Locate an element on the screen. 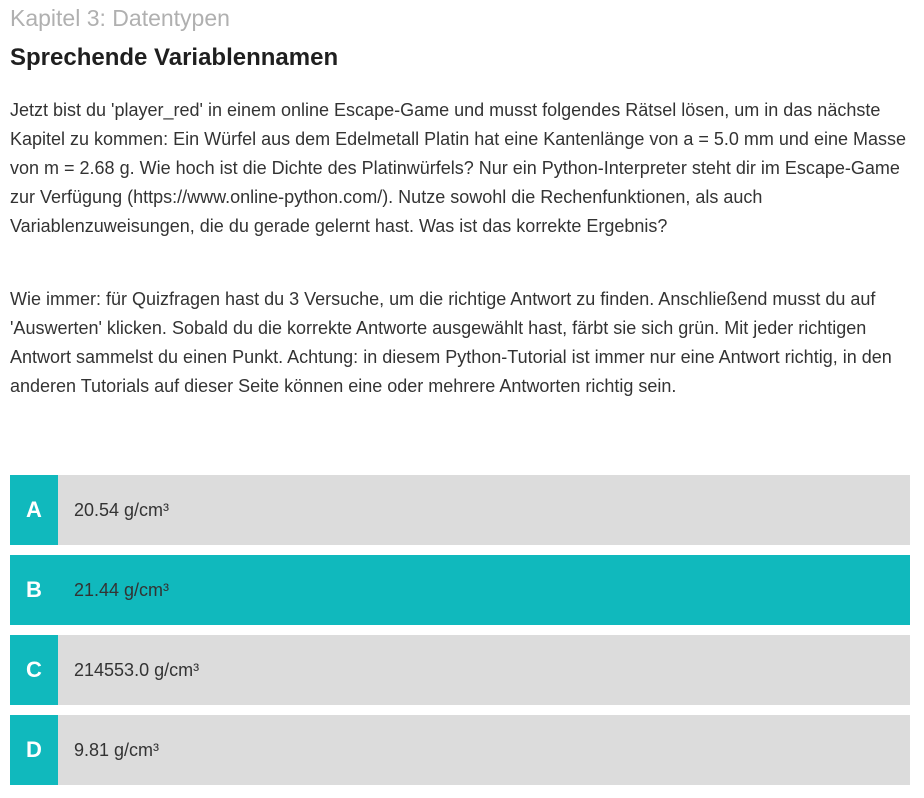  answer-option-a: A 20.54 g/cm³ is located at coordinates (460, 510).